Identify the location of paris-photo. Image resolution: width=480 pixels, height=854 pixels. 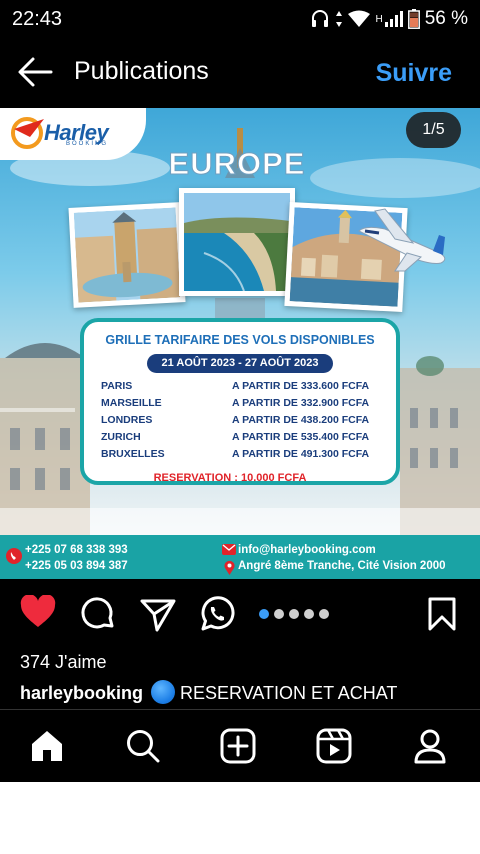
(127, 255).